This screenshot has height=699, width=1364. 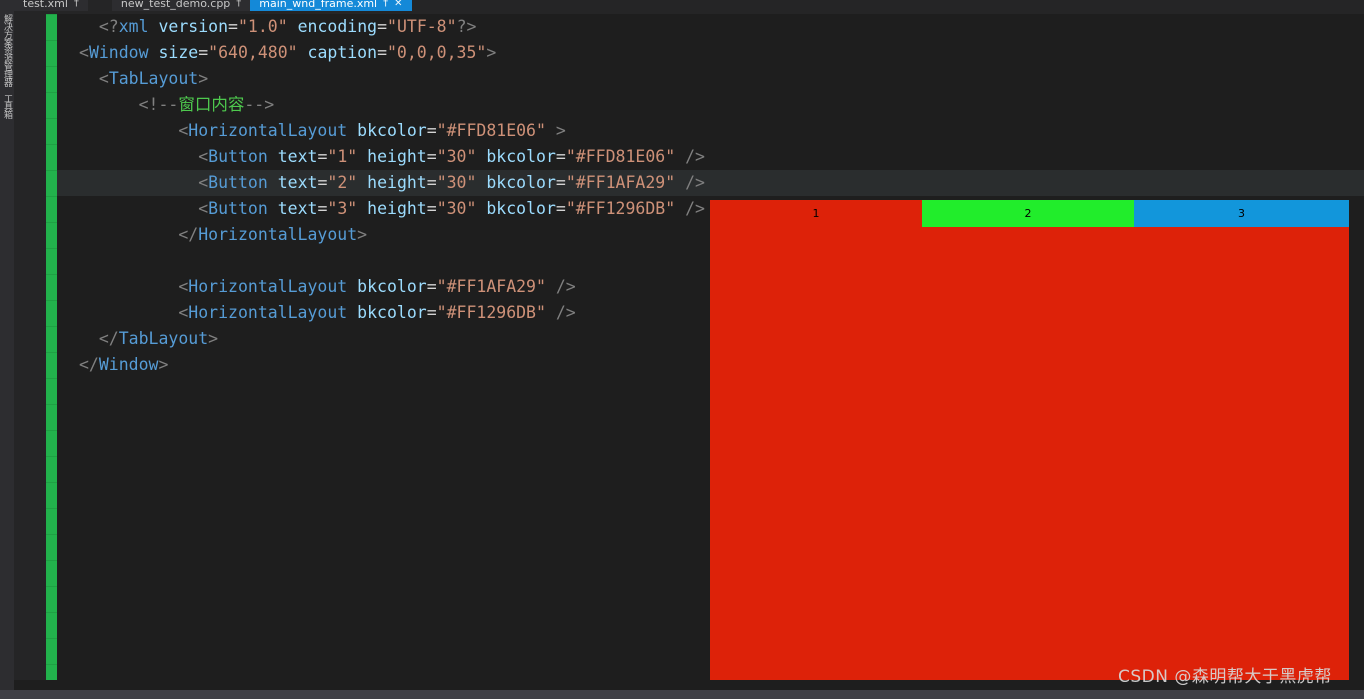 What do you see at coordinates (887, 5) in the screenshot?
I see `tab-bar-empty-area` at bounding box center [887, 5].